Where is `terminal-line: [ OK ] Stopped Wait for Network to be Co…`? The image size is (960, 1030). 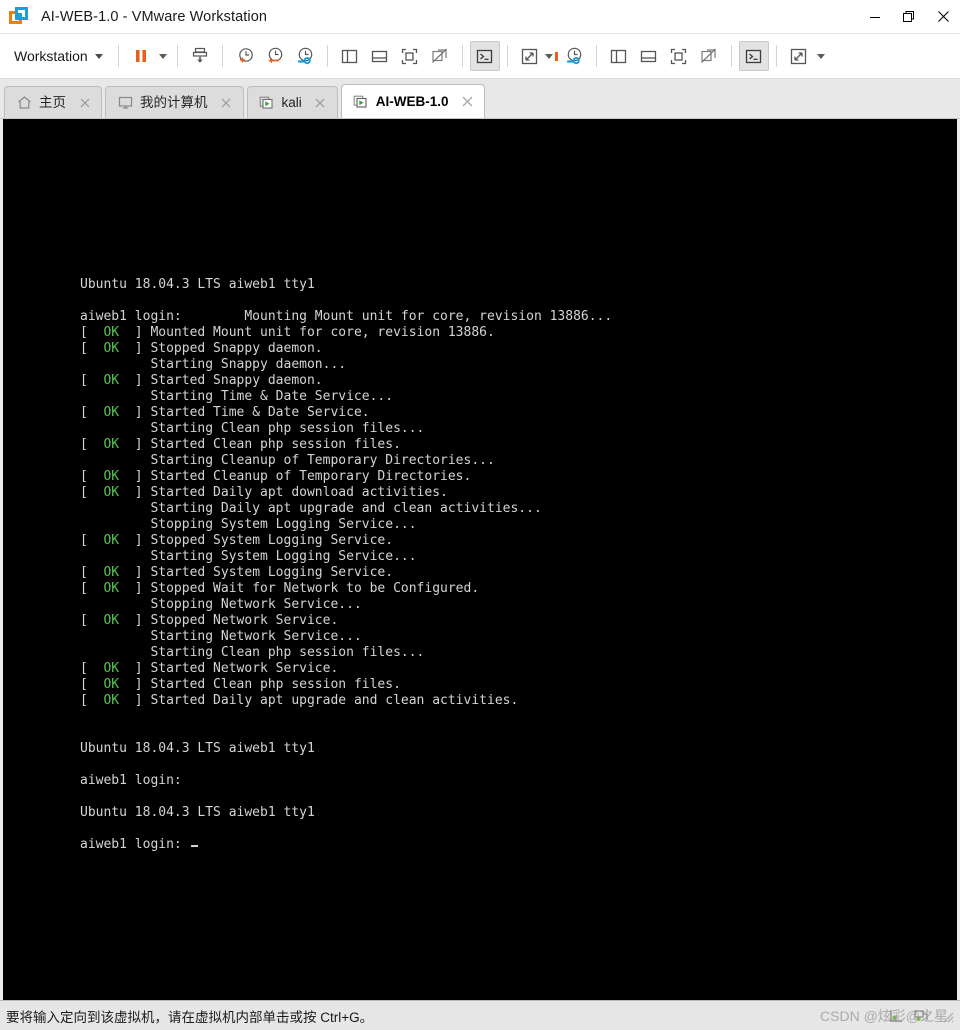
terminal-line: [ OK ] Stopped Wait for Network to be Co… is located at coordinates (280, 588).